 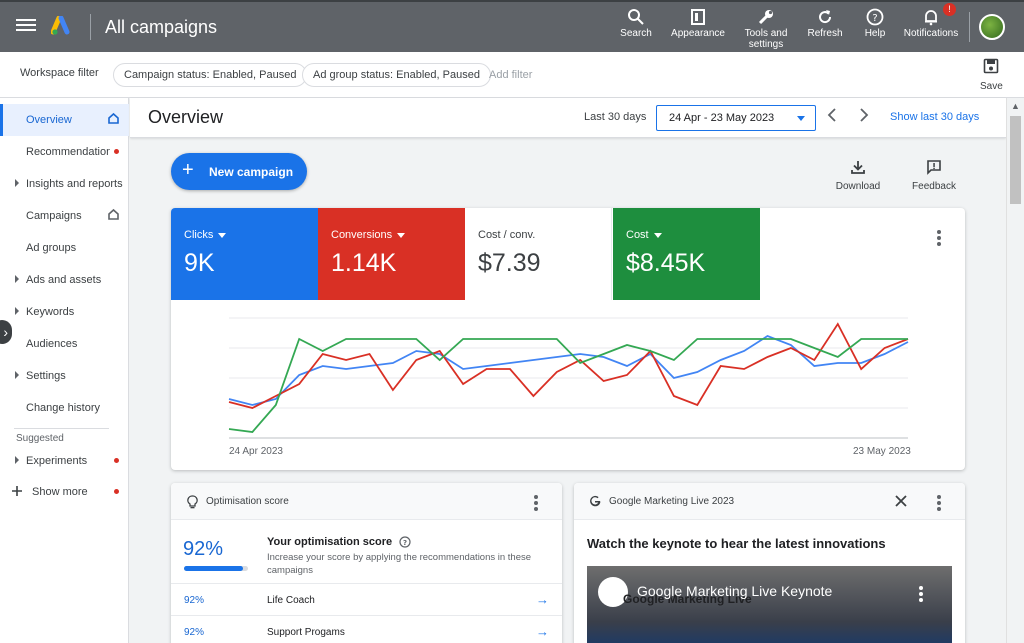 I want to click on scrollbar-thumb, so click(x=1015, y=160).